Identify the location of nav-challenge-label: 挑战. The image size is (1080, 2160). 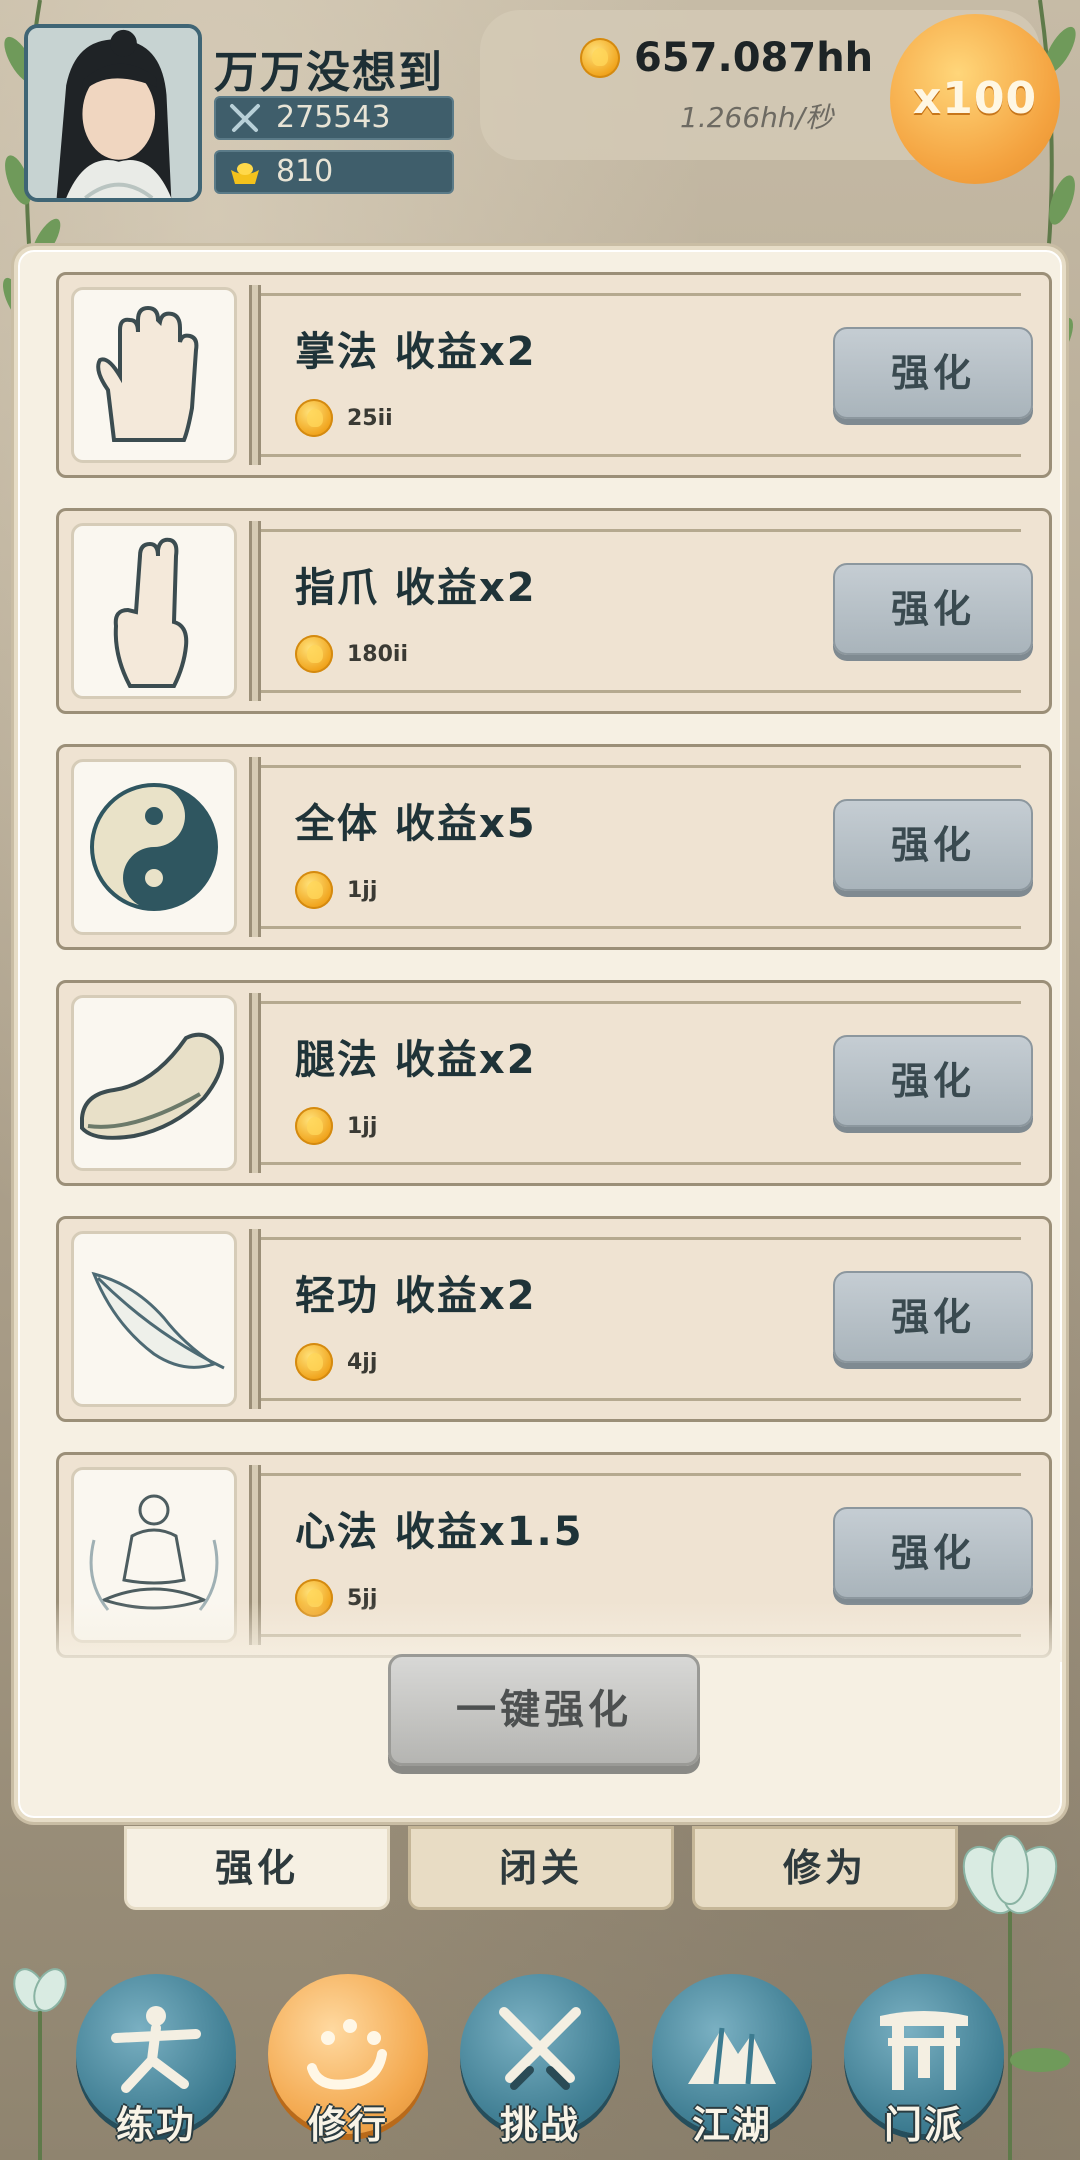
(539, 2125).